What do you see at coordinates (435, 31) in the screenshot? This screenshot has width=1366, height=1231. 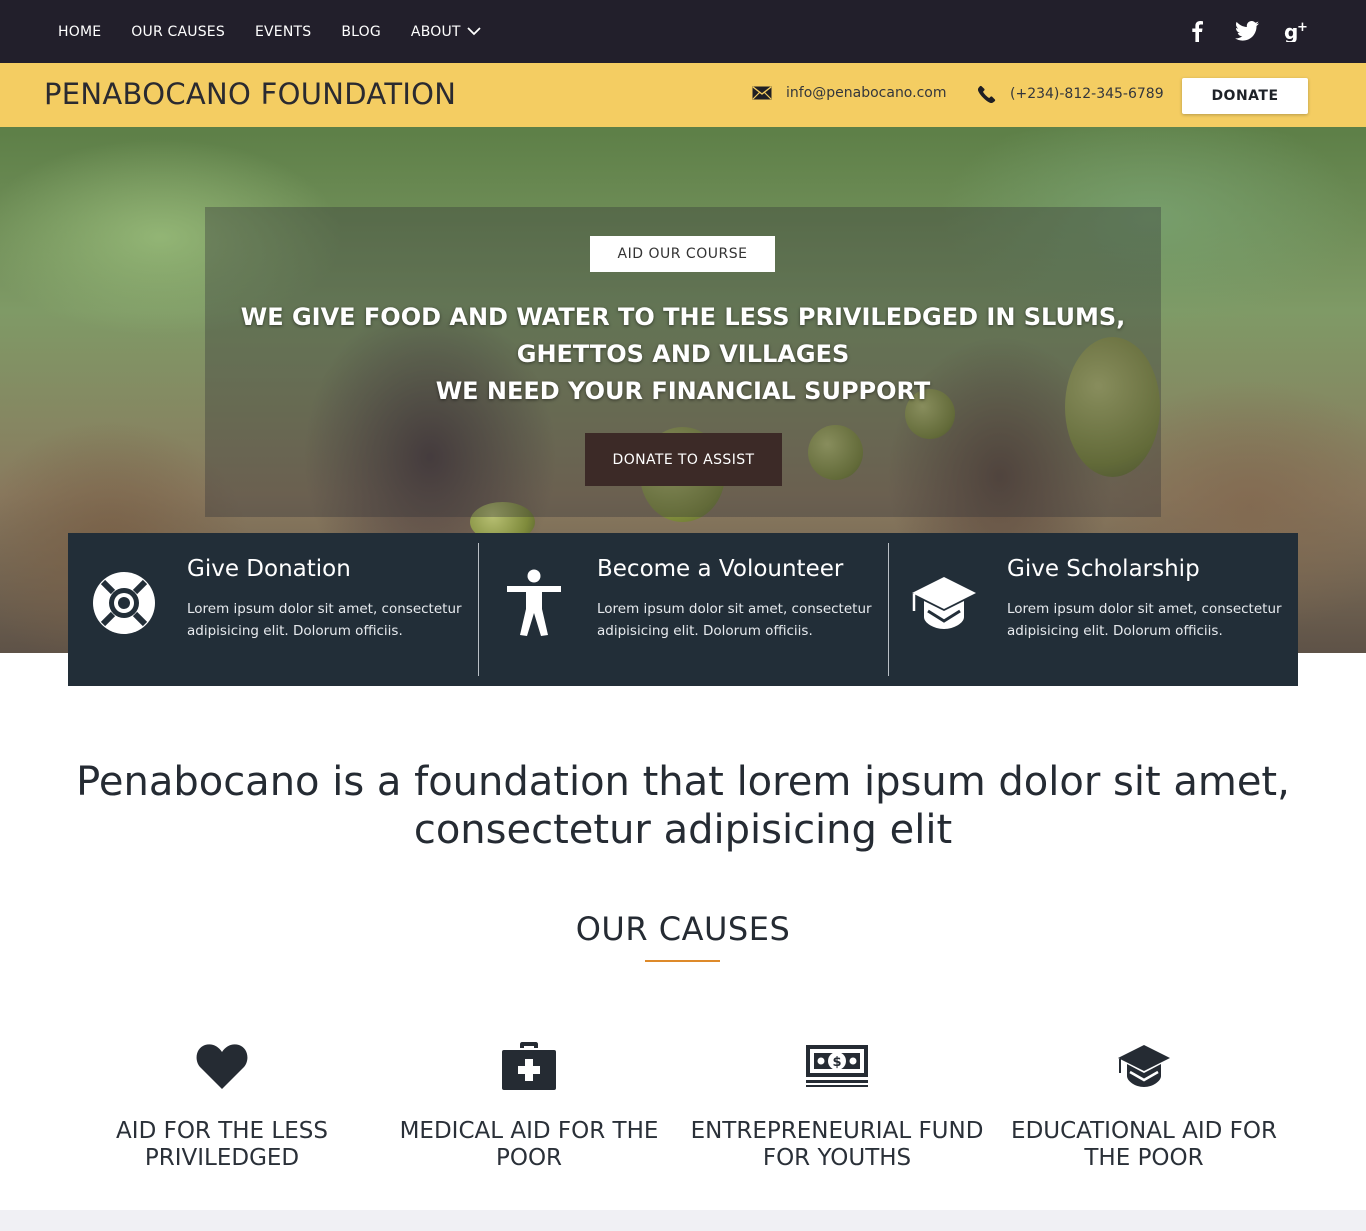 I see `nav-about-label: ABOUT` at bounding box center [435, 31].